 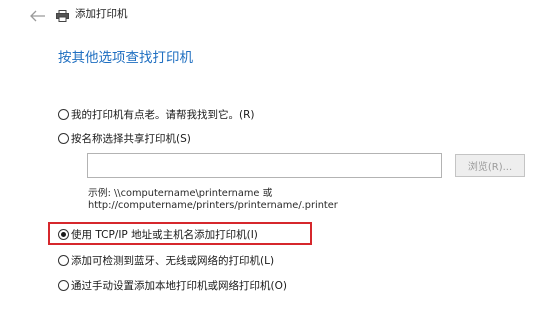 I want to click on radio-selected-dot, so click(x=63, y=234).